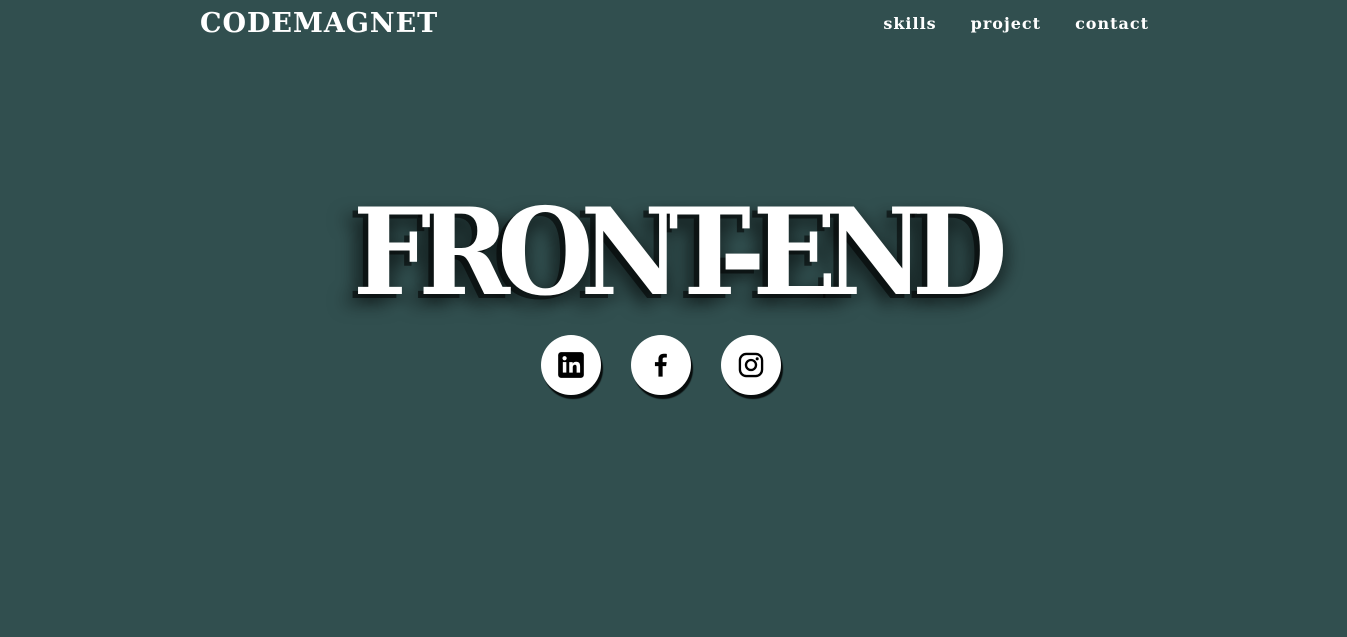  I want to click on instagram-icon, so click(751, 365).